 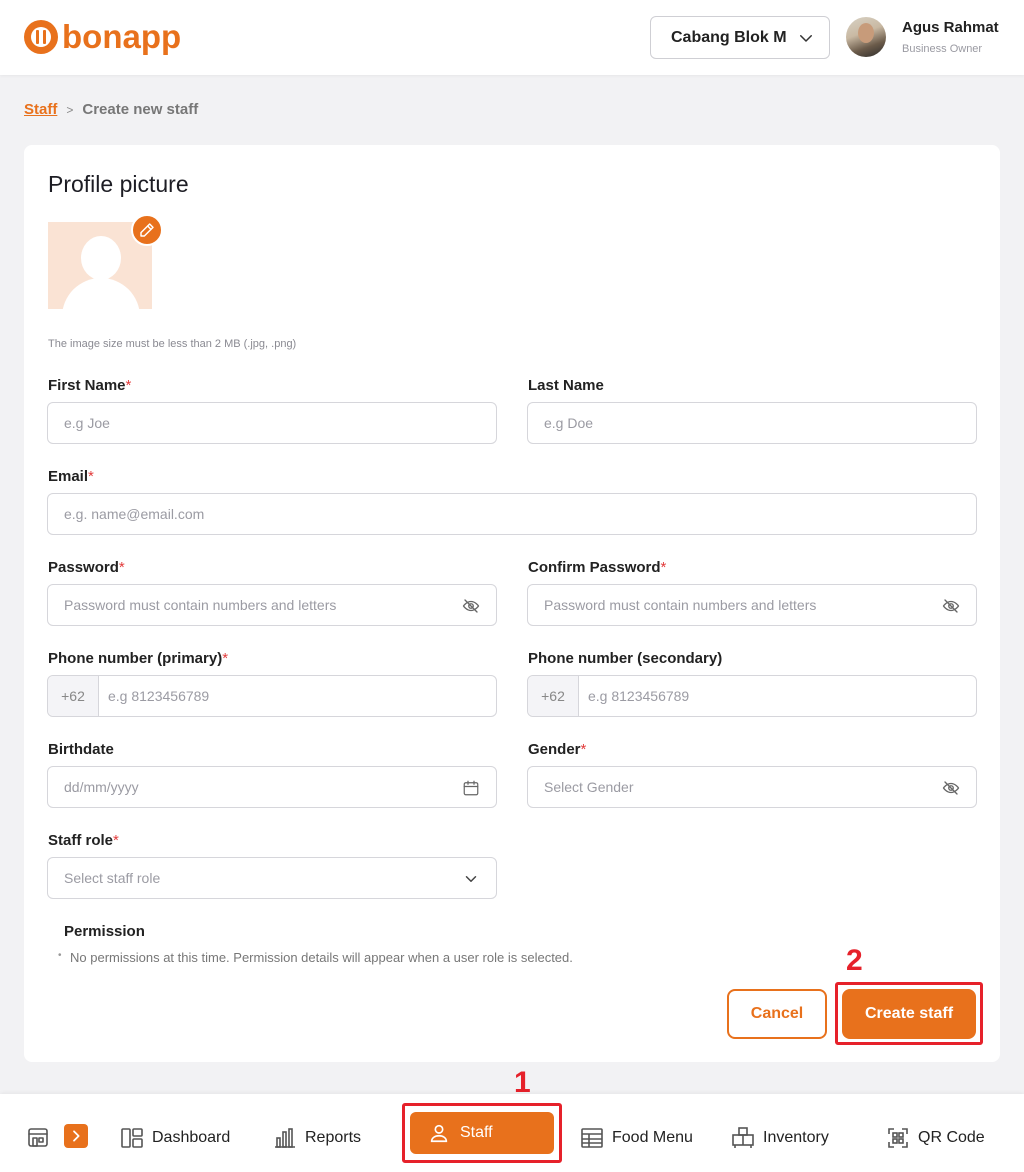 What do you see at coordinates (482, 1133) in the screenshot?
I see `annotation-box-staff-nav` at bounding box center [482, 1133].